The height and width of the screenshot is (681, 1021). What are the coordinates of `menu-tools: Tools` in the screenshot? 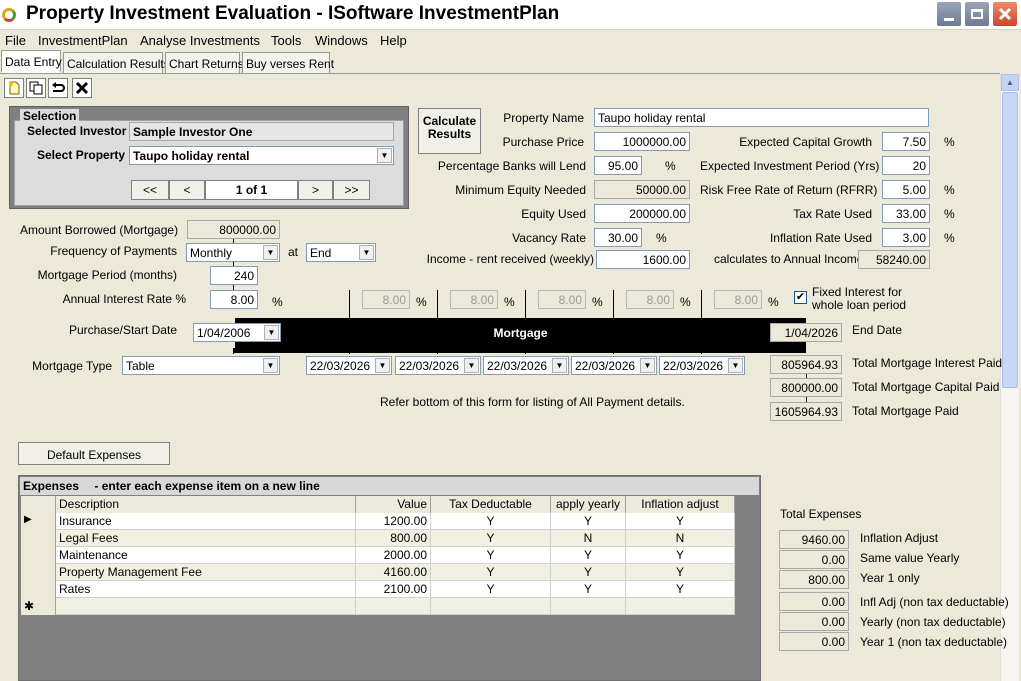 It's located at (286, 40).